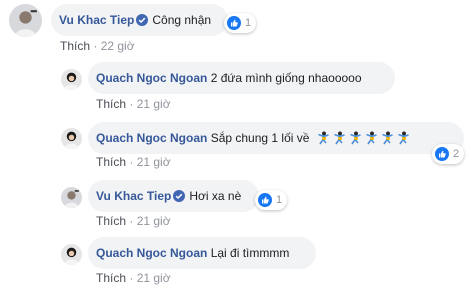 This screenshot has width=475, height=291. What do you see at coordinates (363, 138) in the screenshot?
I see `emoji-run` at bounding box center [363, 138].